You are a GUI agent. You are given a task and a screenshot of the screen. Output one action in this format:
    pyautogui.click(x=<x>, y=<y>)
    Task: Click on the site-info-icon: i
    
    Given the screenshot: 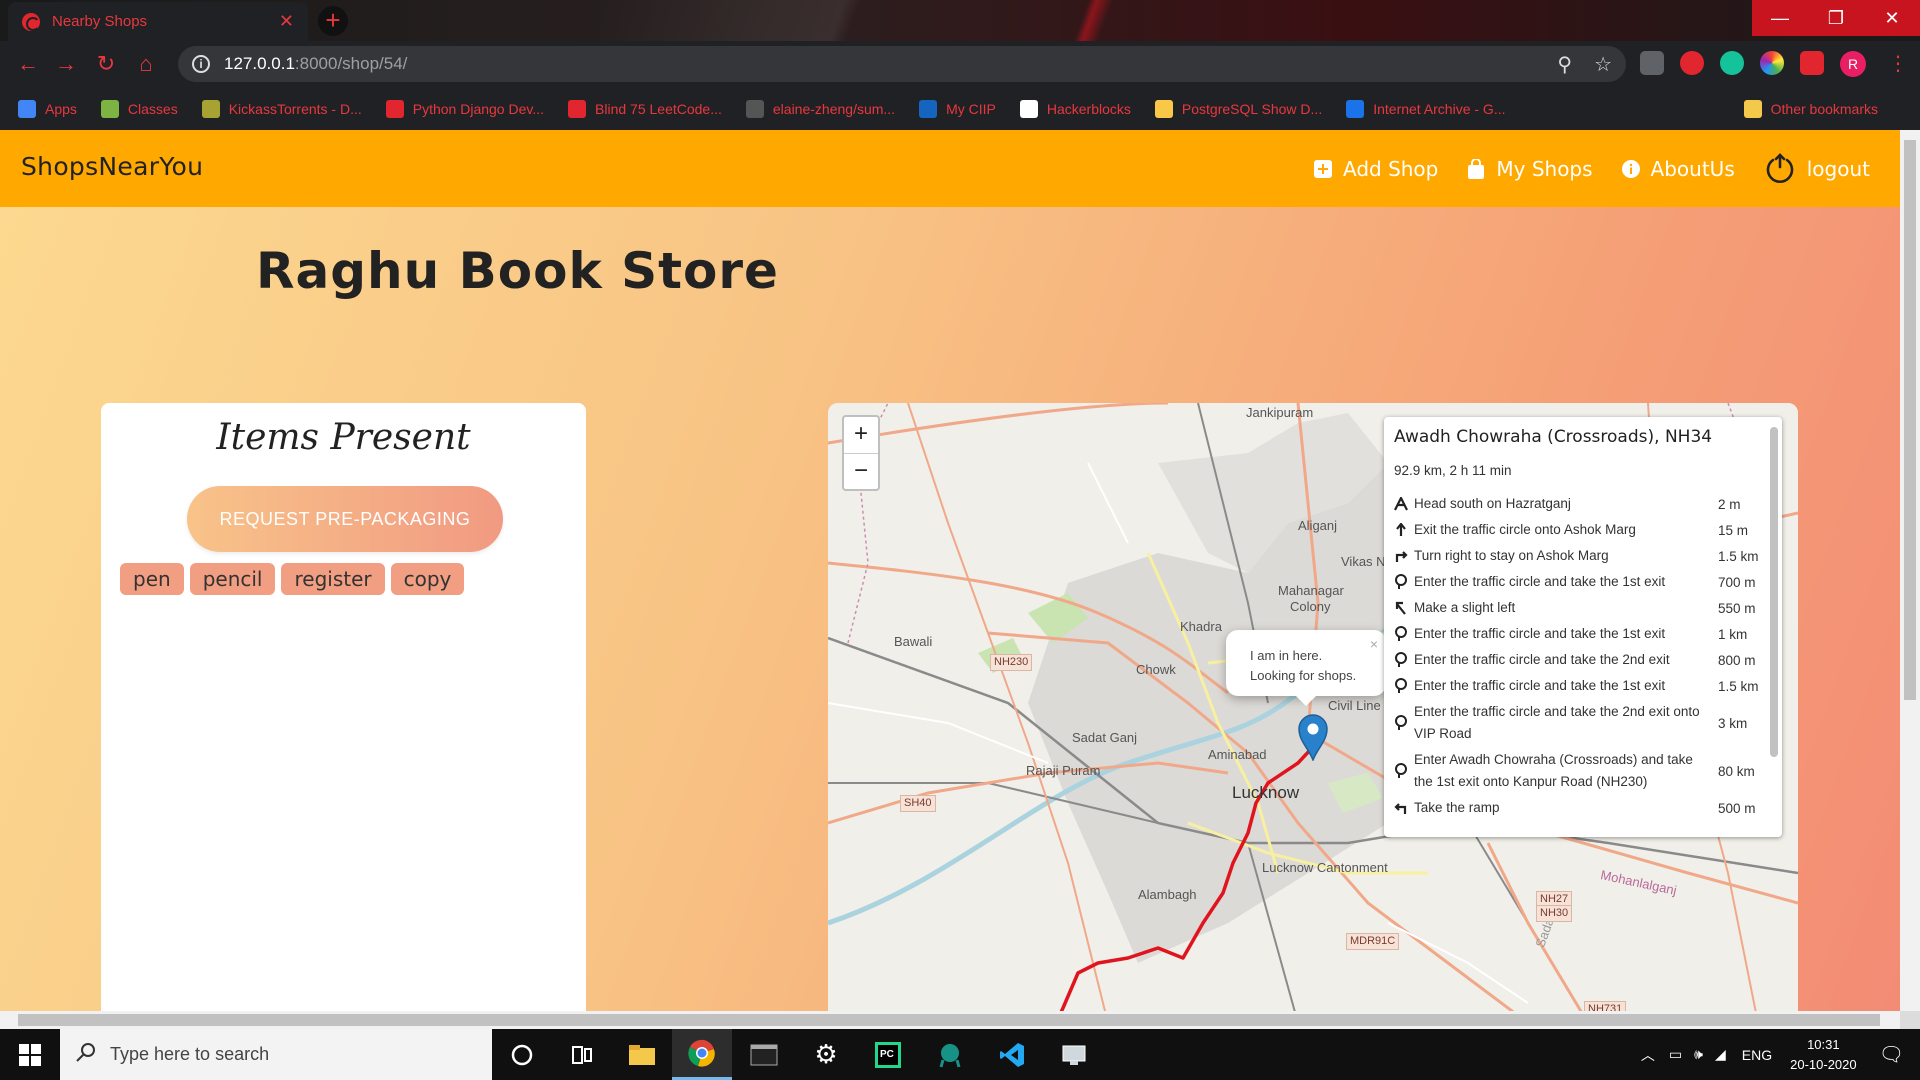 What is the action you would take?
    pyautogui.click(x=201, y=64)
    